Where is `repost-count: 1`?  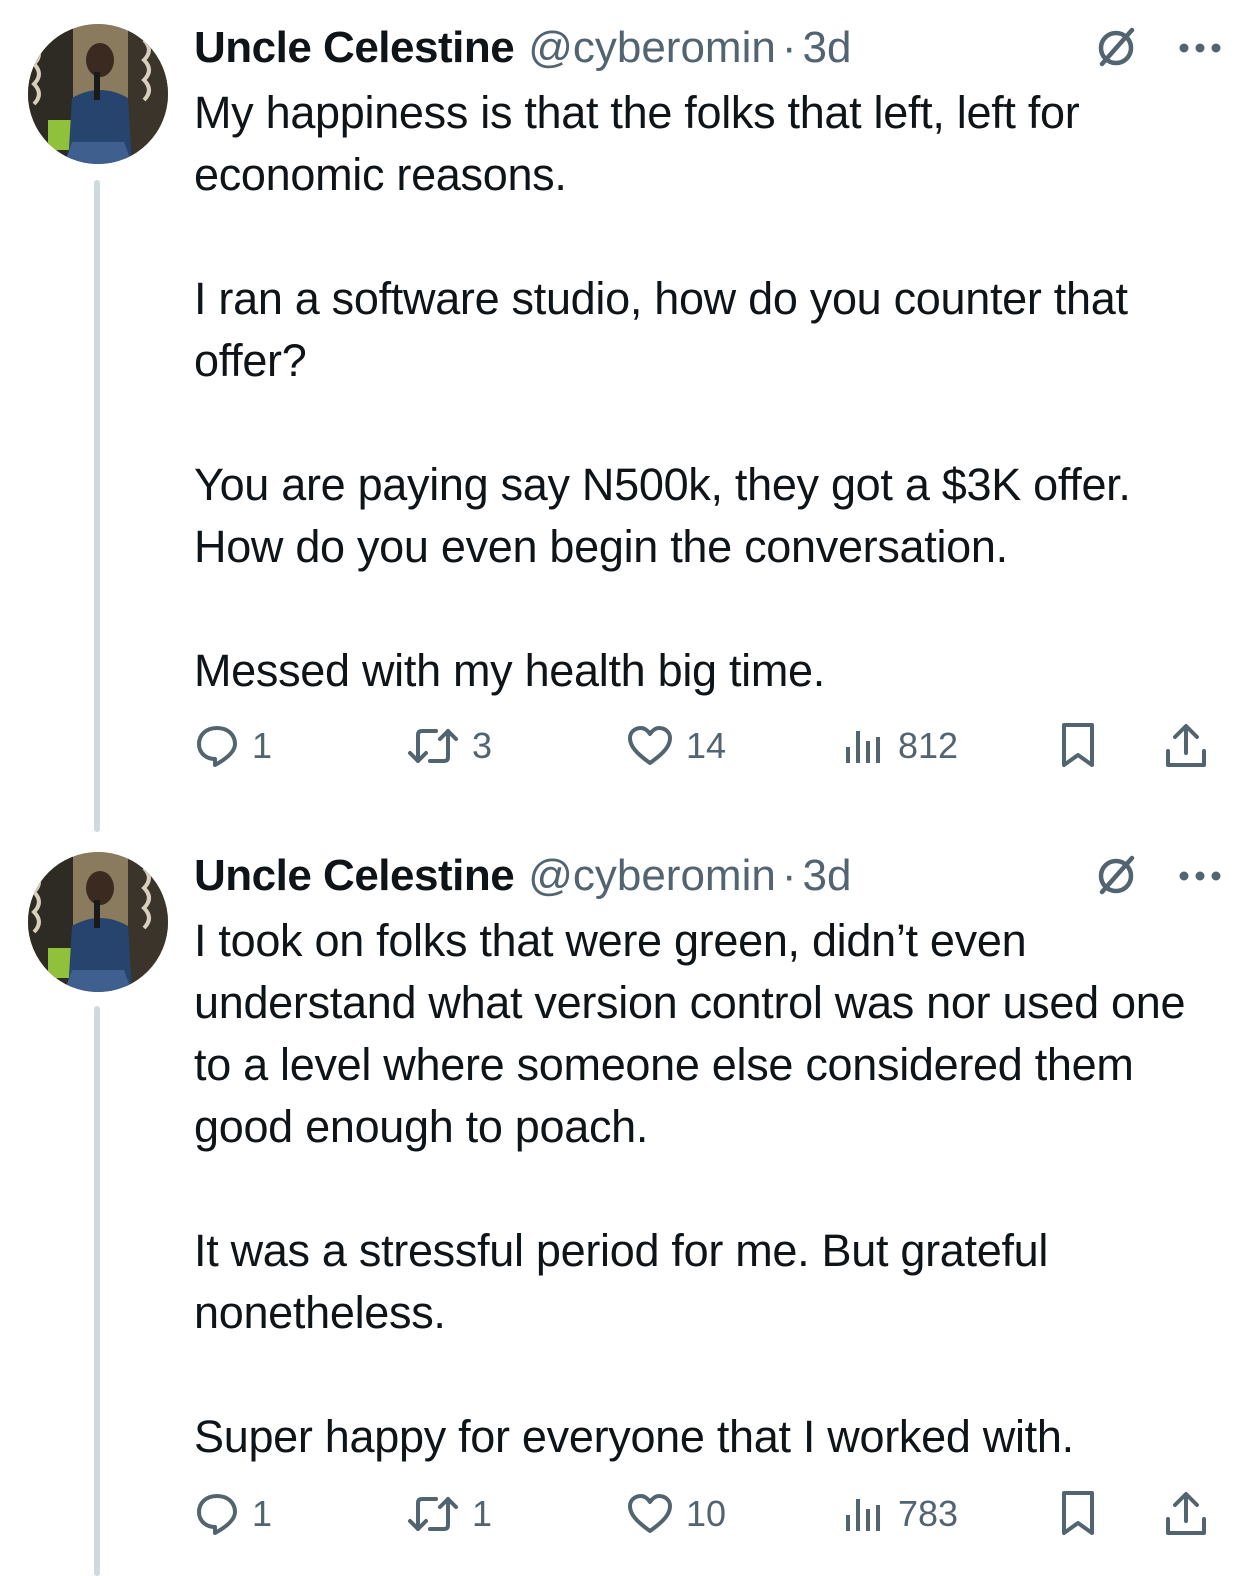 repost-count: 1 is located at coordinates (482, 1513).